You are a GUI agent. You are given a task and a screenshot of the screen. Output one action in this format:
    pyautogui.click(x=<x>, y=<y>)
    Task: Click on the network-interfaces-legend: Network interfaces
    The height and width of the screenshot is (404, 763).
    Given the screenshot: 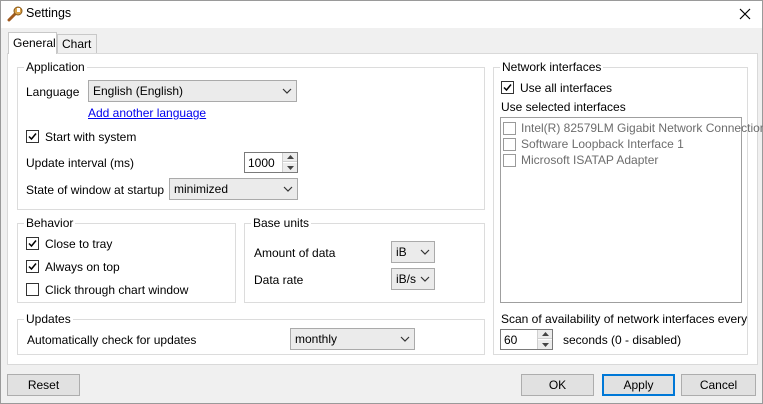 What is the action you would take?
    pyautogui.click(x=552, y=67)
    